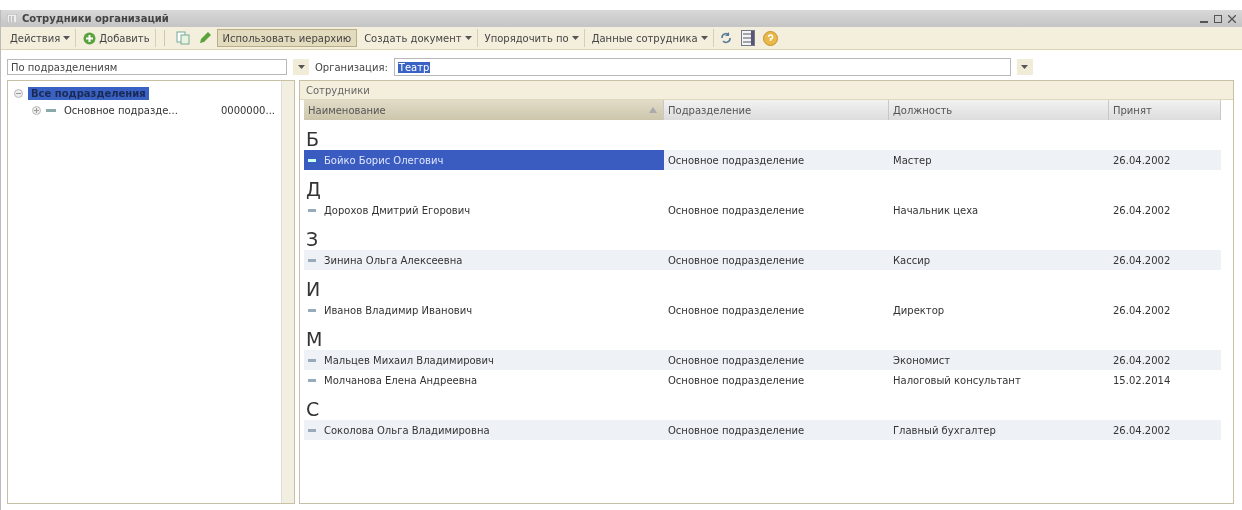 Image resolution: width=1242 pixels, height=510 pixels. I want to click on employee-name: Бойко Борис Олегович, so click(384, 160).